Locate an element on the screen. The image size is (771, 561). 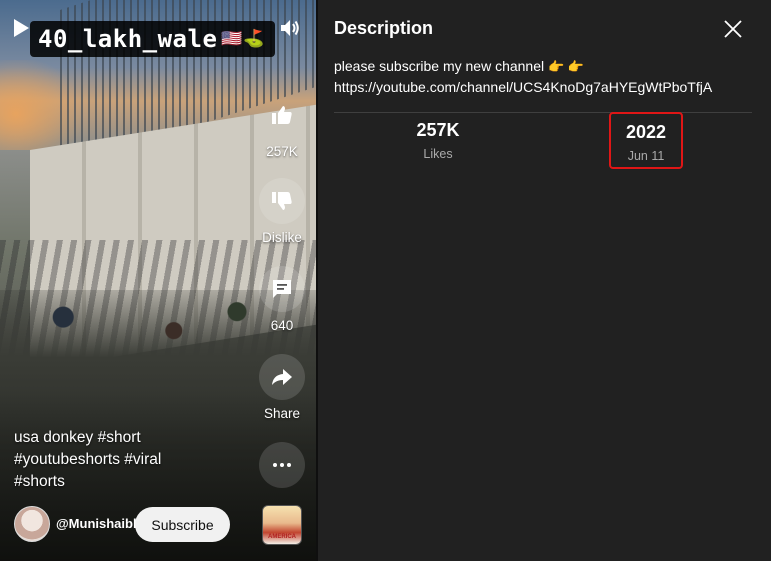
publish-date-stat: 2022 Jun 11 is located at coordinates (646, 140).